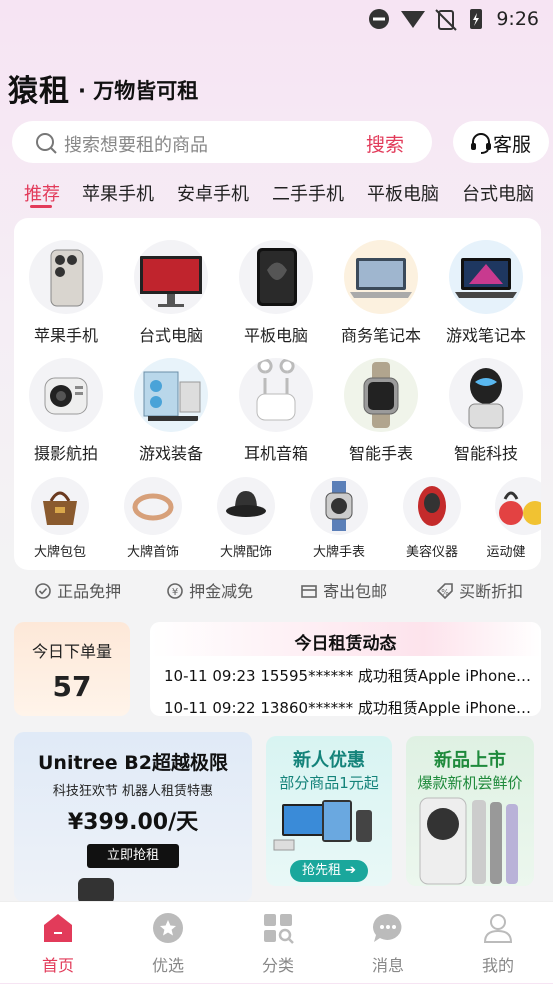  What do you see at coordinates (486, 277) in the screenshot?
I see `gaming-laptop-icon` at bounding box center [486, 277].